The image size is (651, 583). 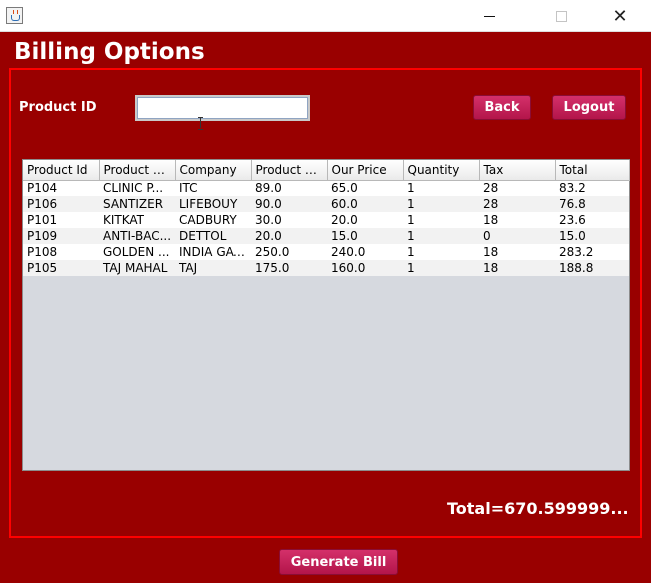 I want to click on table-cell: 283.2, so click(x=592, y=252).